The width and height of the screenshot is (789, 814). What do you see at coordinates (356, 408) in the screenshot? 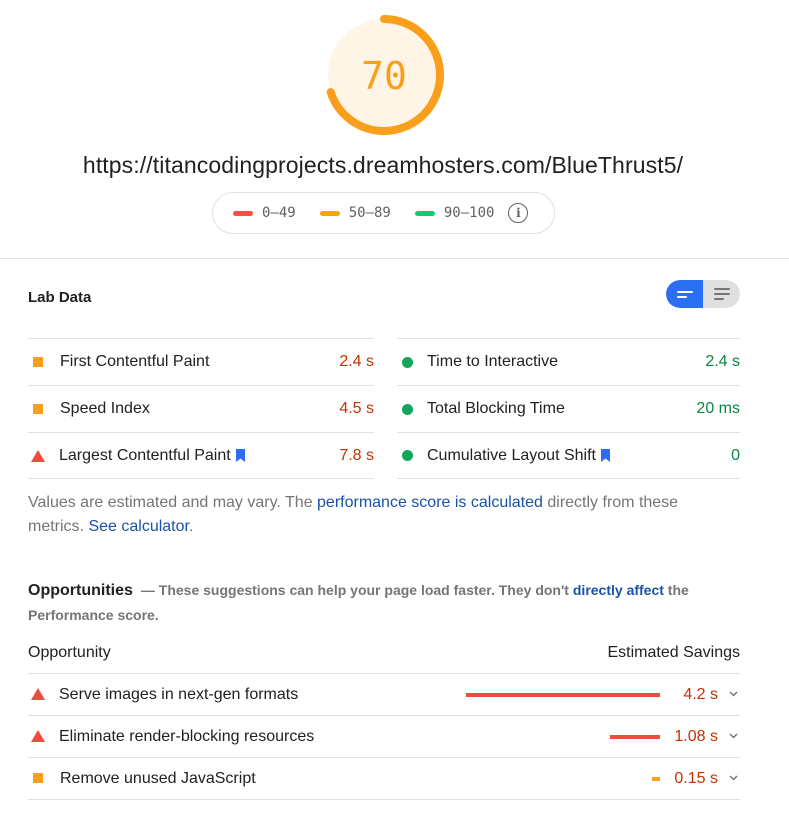
I see `metric-value: 4.5 s` at bounding box center [356, 408].